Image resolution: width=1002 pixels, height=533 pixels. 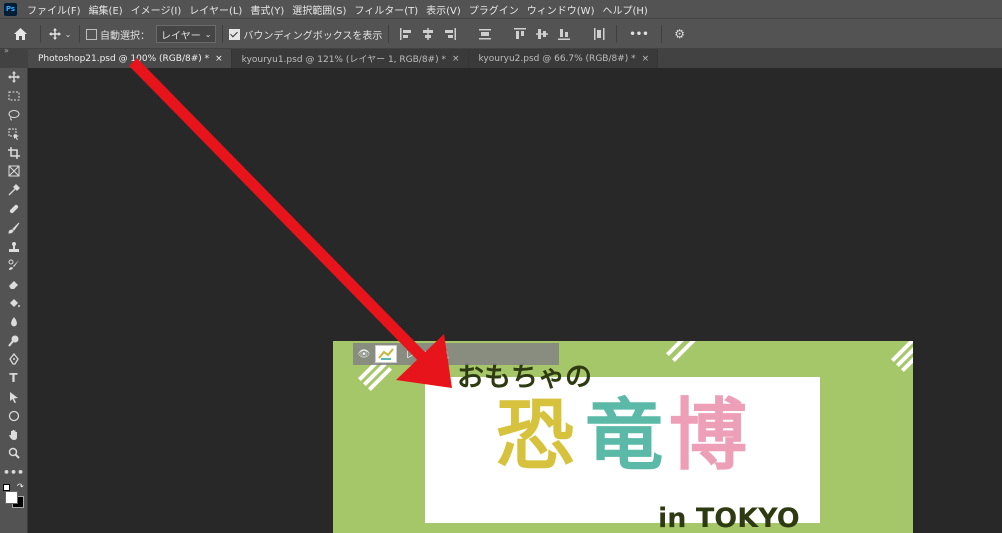 I want to click on menu-window: ウィンドウ(W), so click(x=561, y=9).